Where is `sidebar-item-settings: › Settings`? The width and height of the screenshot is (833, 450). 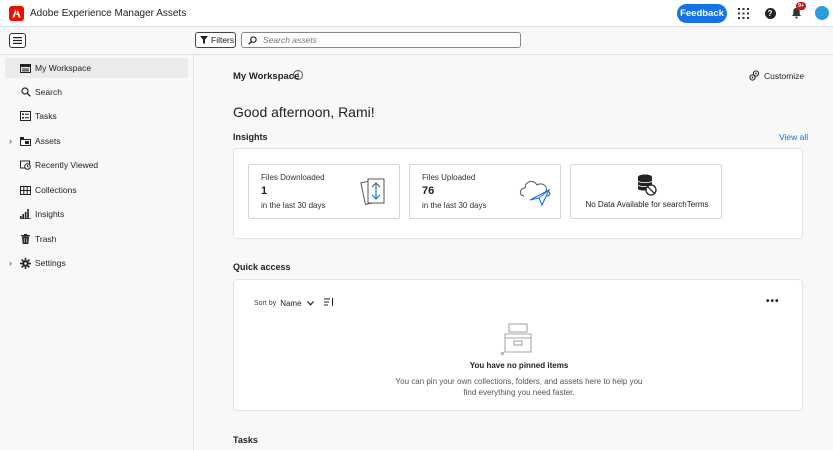
sidebar-item-settings: › Settings is located at coordinates (96, 263).